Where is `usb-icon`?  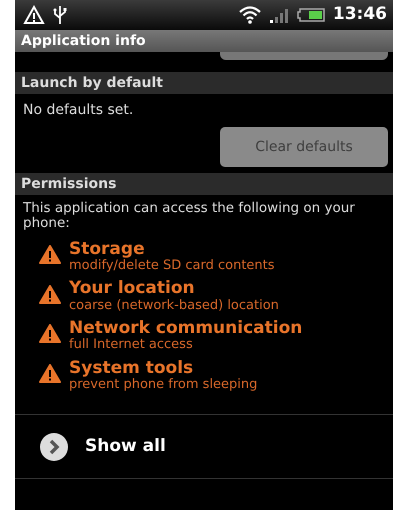 usb-icon is located at coordinates (60, 15).